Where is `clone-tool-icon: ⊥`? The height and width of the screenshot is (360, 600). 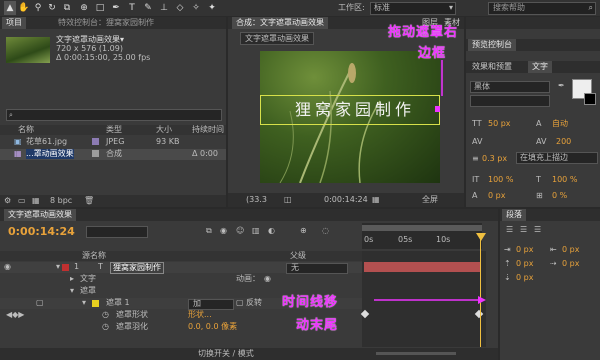 clone-tool-icon: ⊥ is located at coordinates (164, 8).